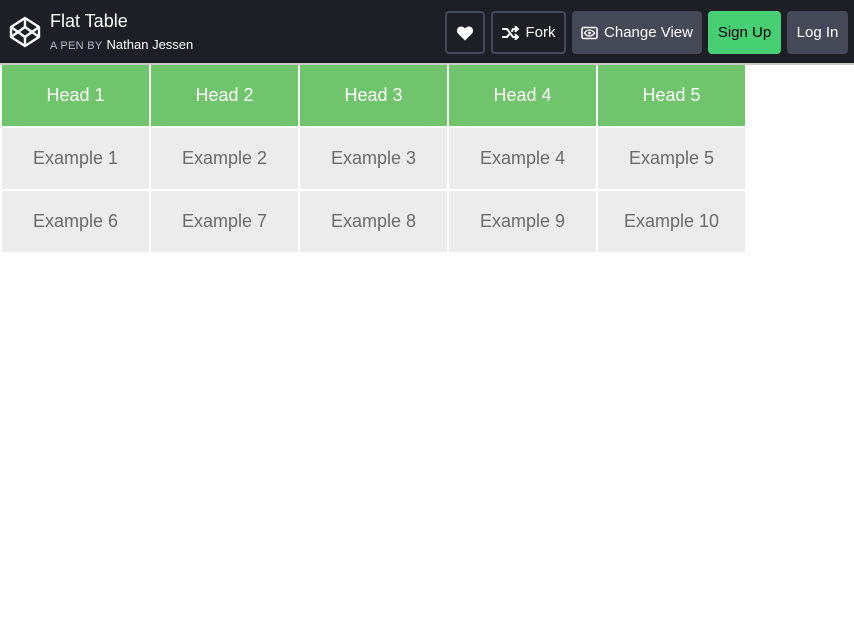 The image size is (854, 621). What do you see at coordinates (540, 32) in the screenshot?
I see `fork-label: Fork` at bounding box center [540, 32].